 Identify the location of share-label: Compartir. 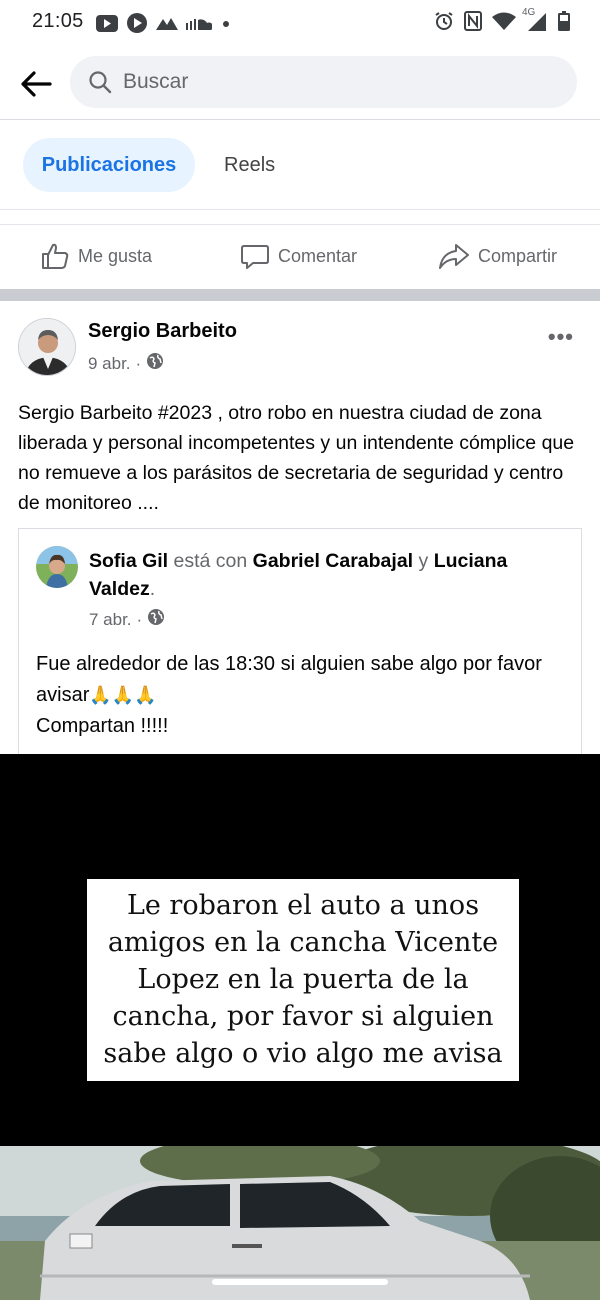
(518, 255).